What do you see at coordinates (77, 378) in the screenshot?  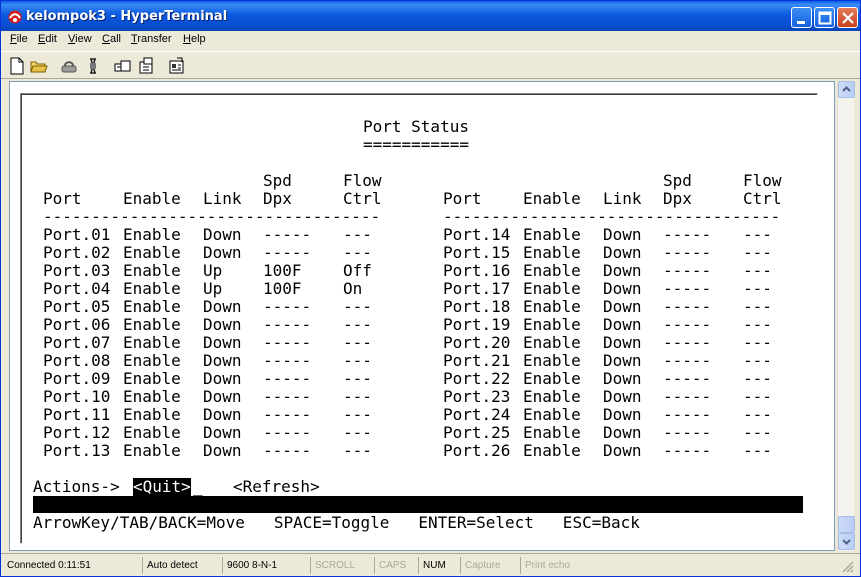 I see `cell-port-left: Port.09` at bounding box center [77, 378].